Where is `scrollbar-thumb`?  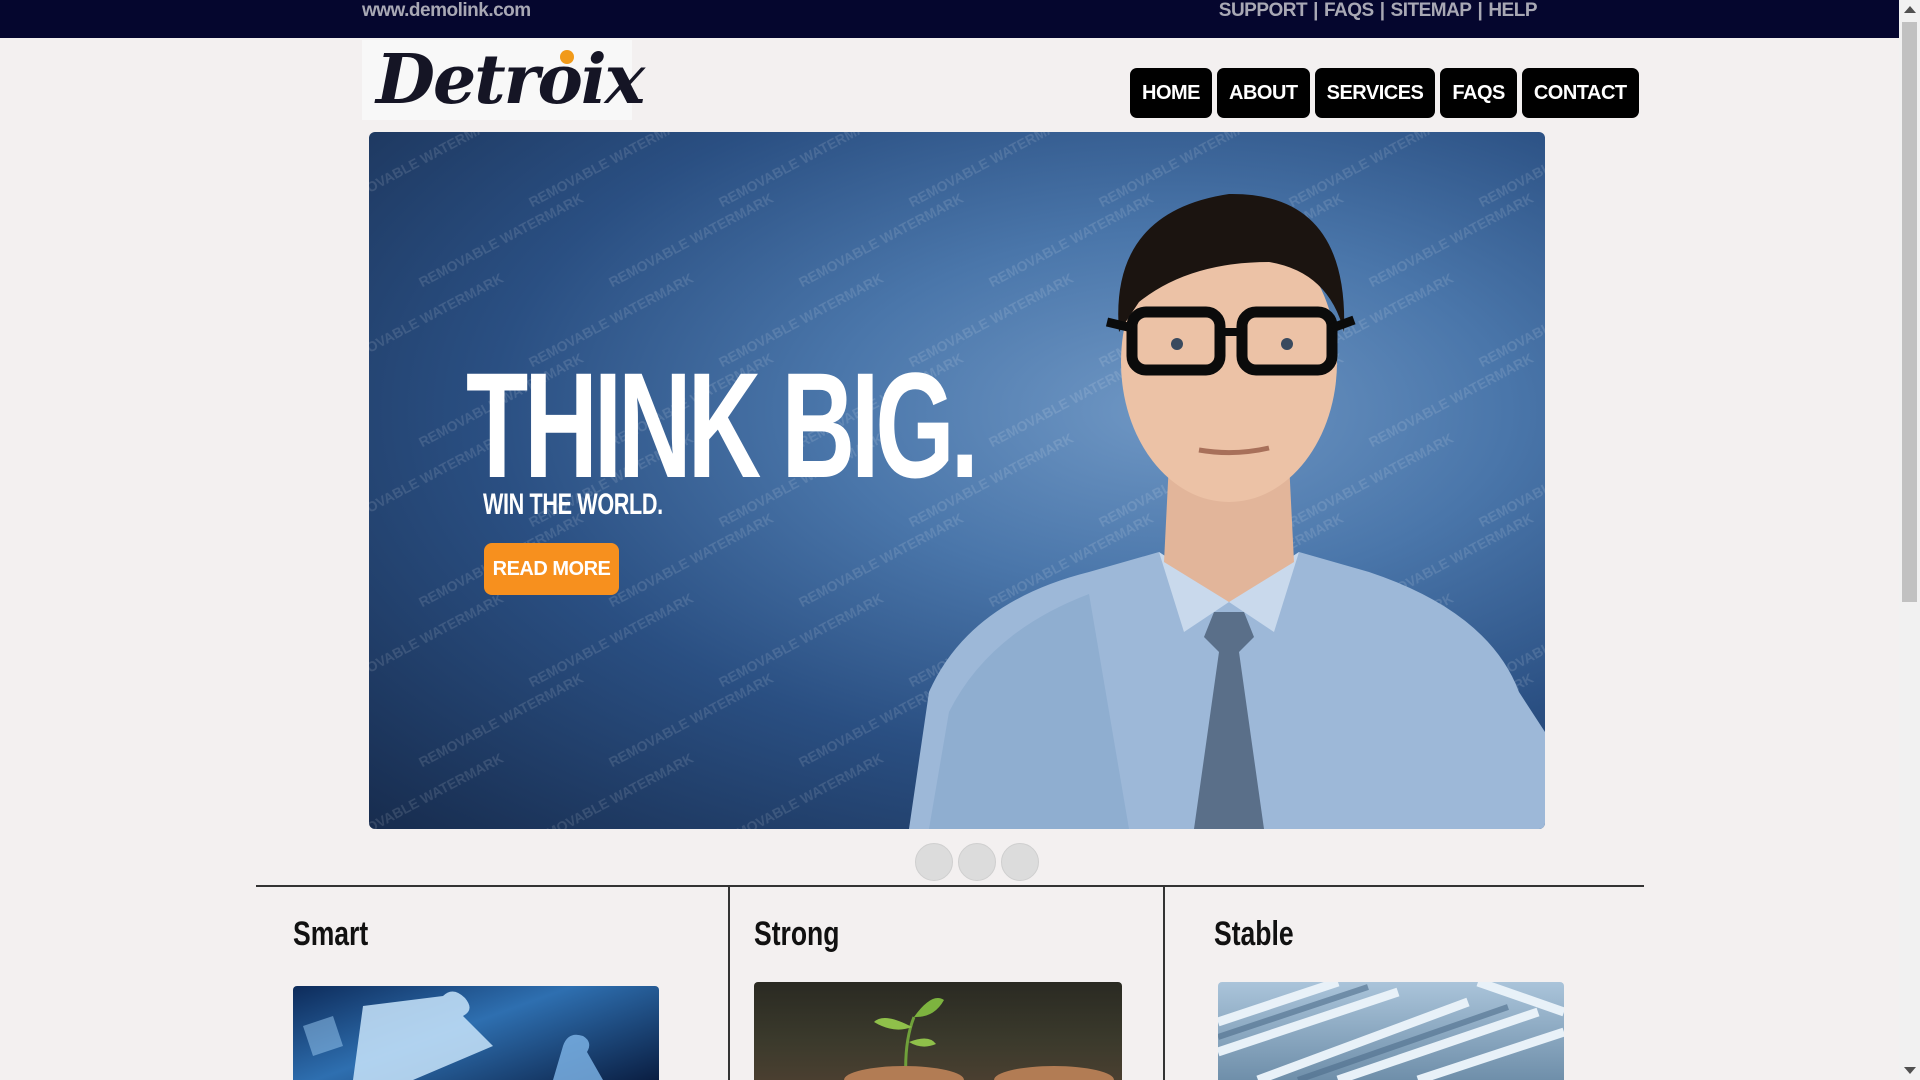 scrollbar-thumb is located at coordinates (1909, 312).